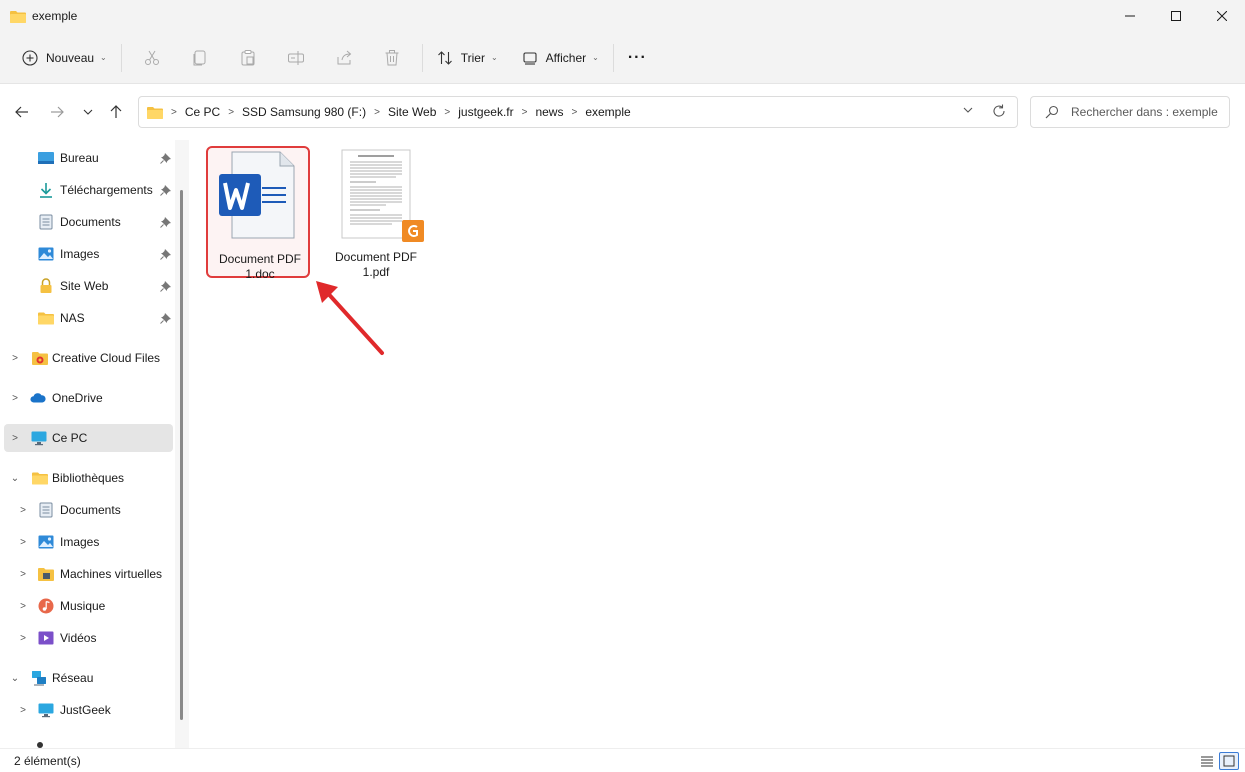  I want to click on sidebar-item-bibliotheques: ⌄ Bibliothèques, so click(87, 478).